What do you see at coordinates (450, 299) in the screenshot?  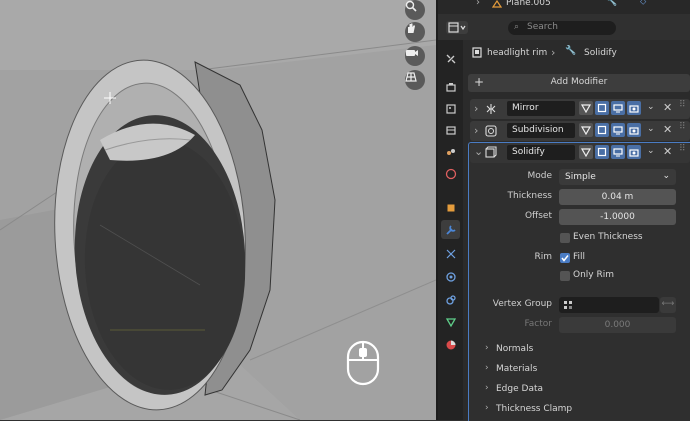 I see `constraints-icon` at bounding box center [450, 299].